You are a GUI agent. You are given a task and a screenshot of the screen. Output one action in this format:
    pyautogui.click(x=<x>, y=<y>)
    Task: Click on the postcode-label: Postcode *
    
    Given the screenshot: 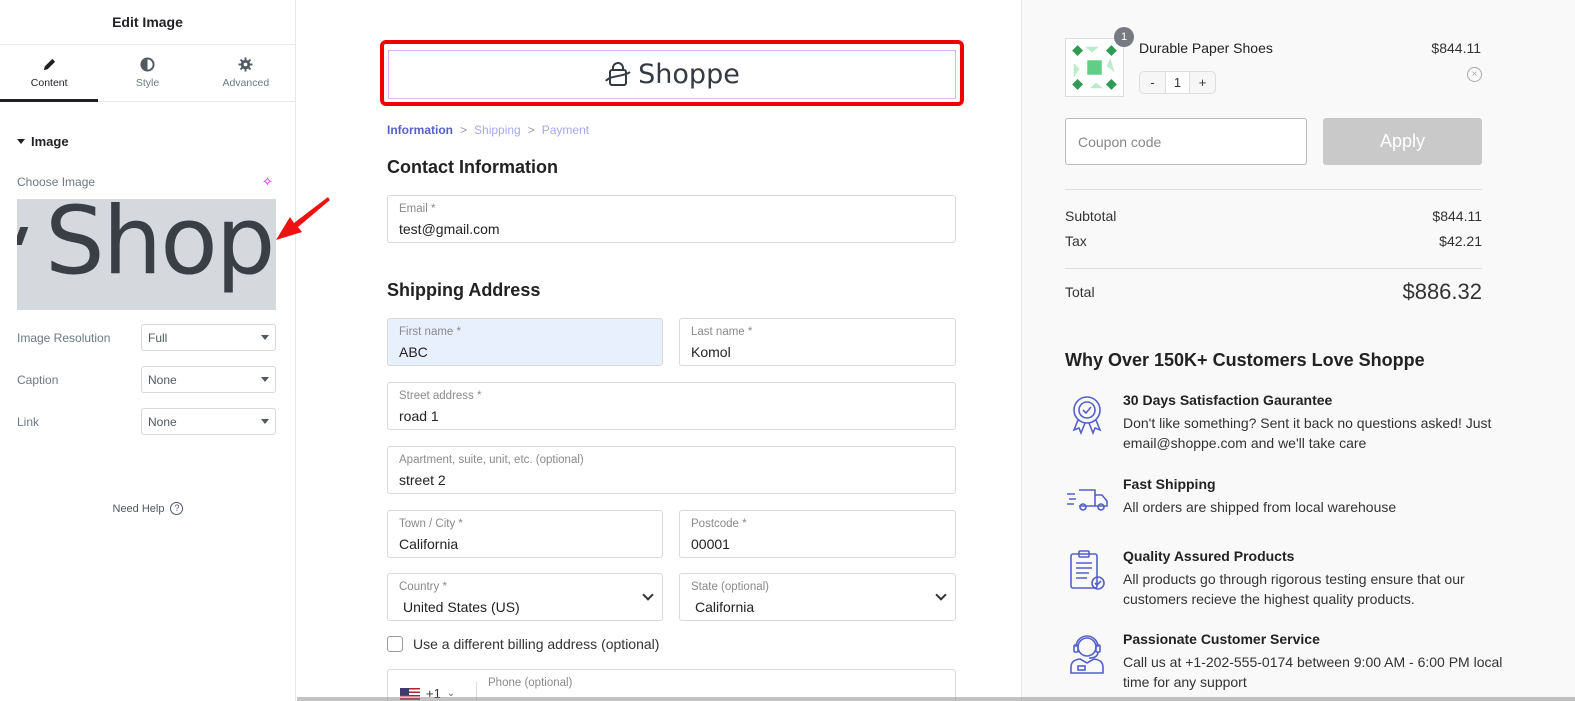 What is the action you would take?
    pyautogui.click(x=719, y=524)
    